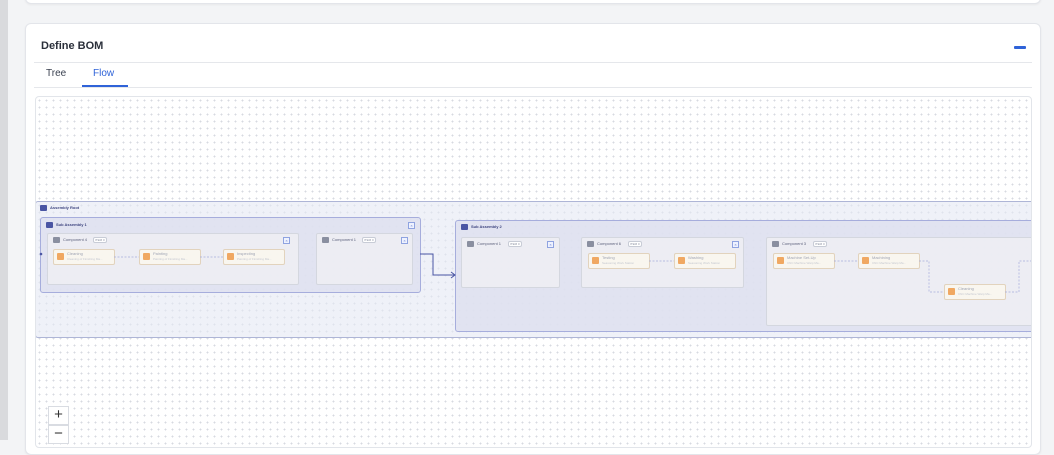 Image resolution: width=1054 pixels, height=455 pixels. I want to click on zoom-out-button: −, so click(58, 434).